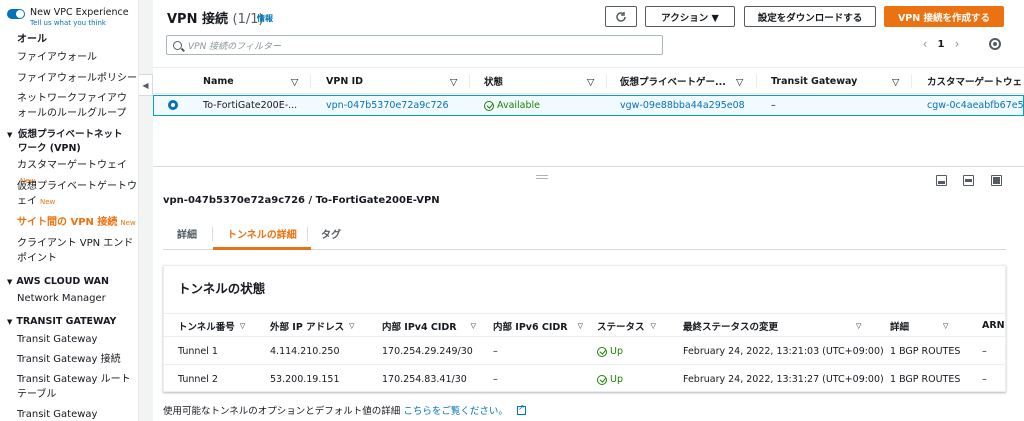  I want to click on tab-tags: タグ, so click(331, 233).